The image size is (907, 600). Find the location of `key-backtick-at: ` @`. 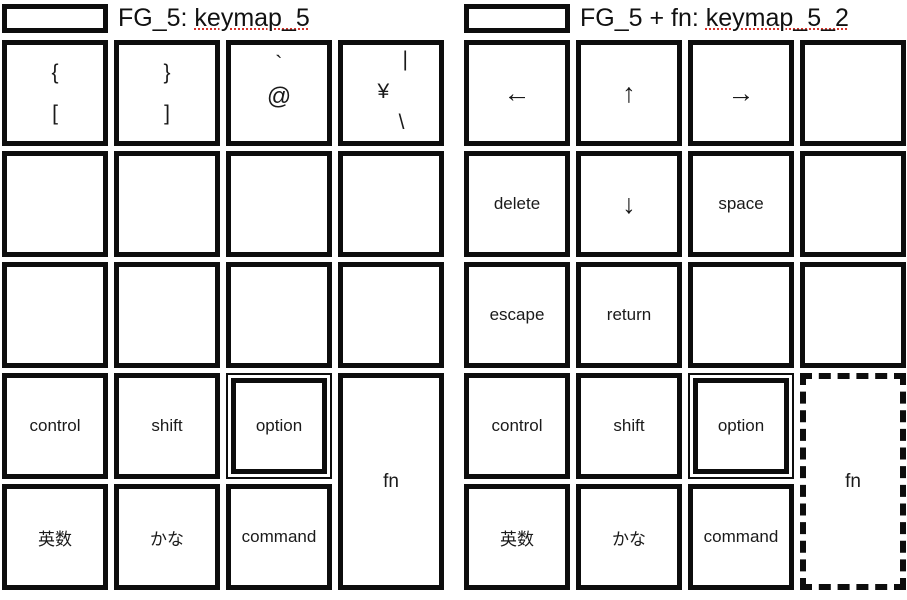

key-backtick-at: ` @ is located at coordinates (279, 93).